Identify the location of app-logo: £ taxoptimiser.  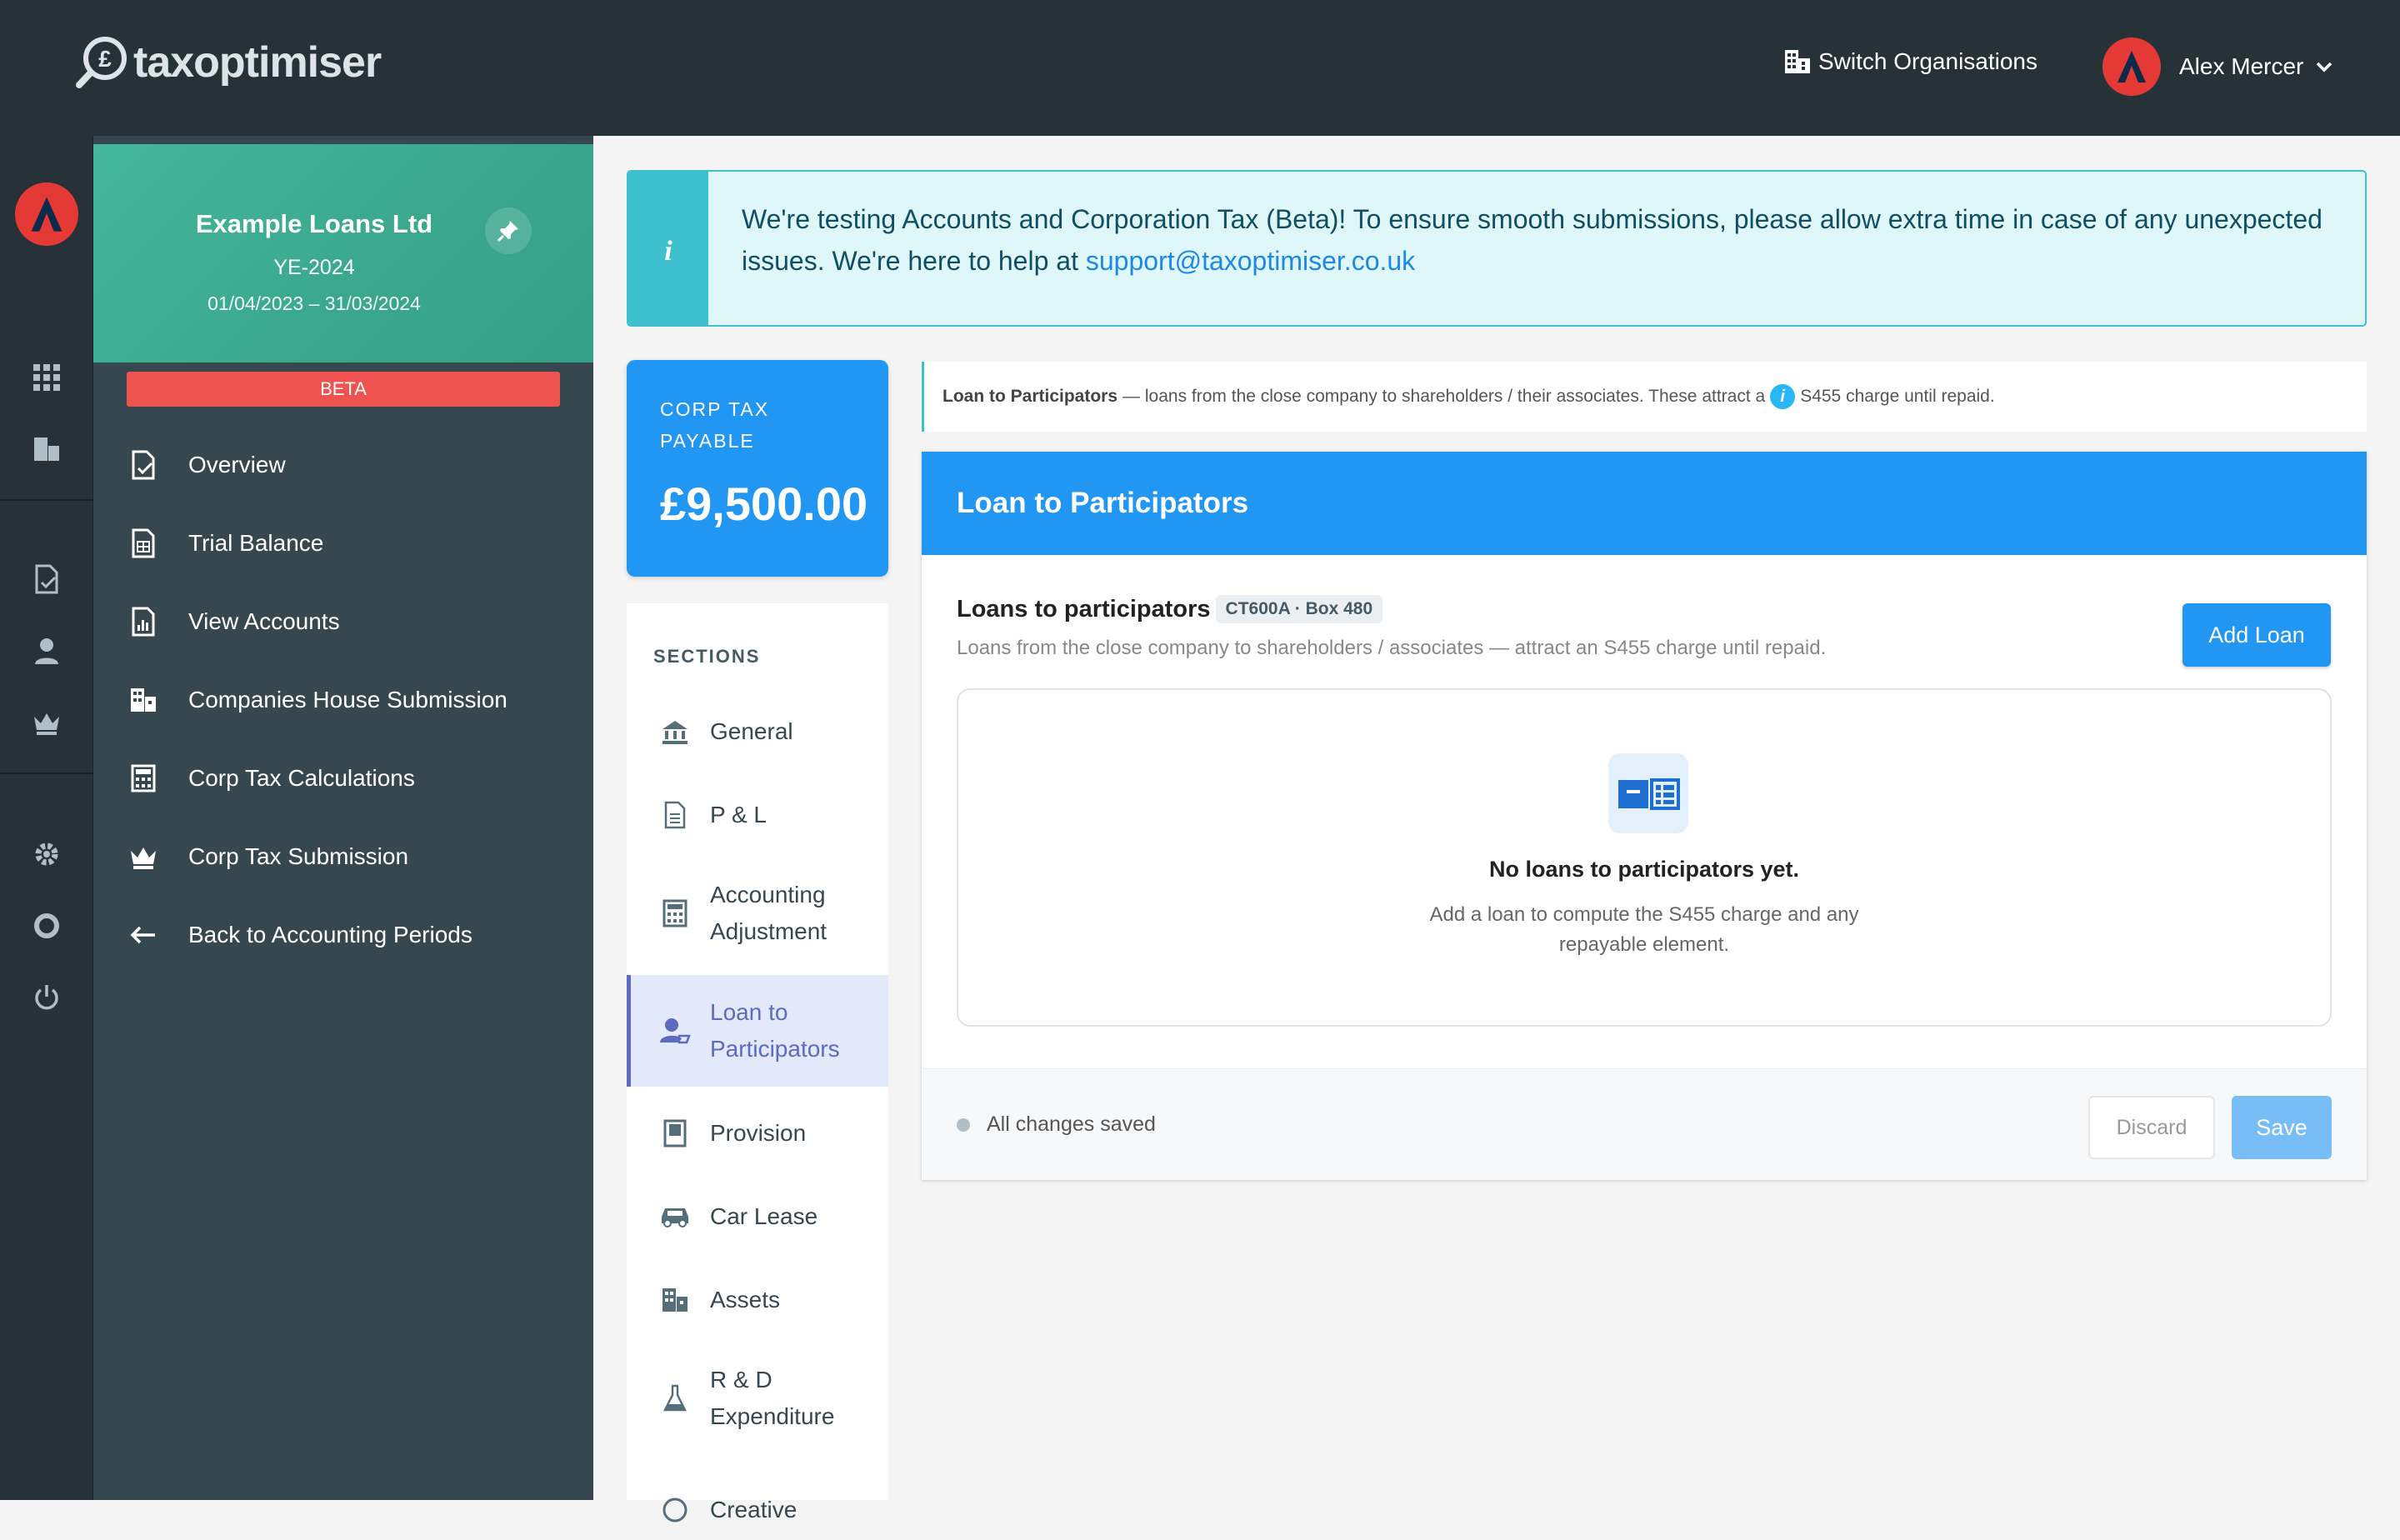
(228, 62).